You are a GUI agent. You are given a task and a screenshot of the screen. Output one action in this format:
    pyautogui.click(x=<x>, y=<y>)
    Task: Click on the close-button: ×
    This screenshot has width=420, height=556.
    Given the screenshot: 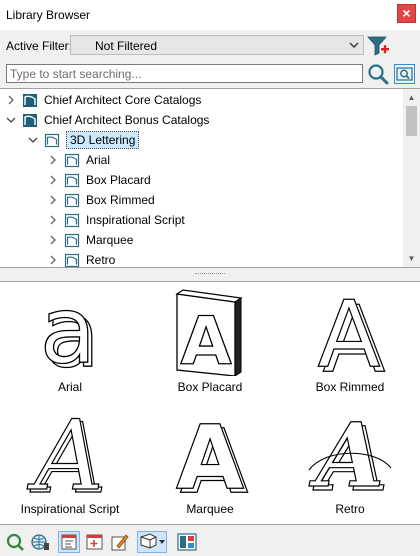 What is the action you would take?
    pyautogui.click(x=406, y=13)
    